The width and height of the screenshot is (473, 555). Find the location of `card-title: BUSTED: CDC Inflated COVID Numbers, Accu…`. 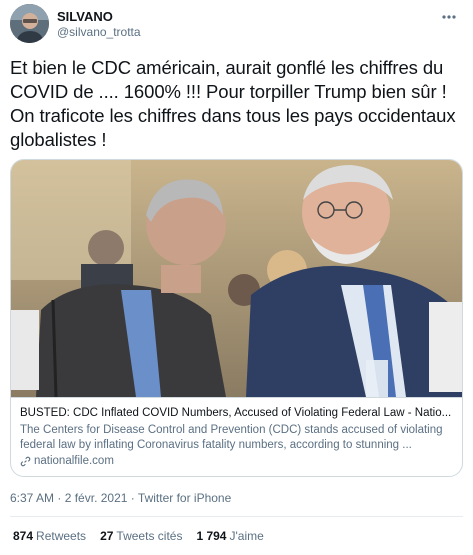

card-title: BUSTED: CDC Inflated COVID Numbers, Accu… is located at coordinates (236, 413).